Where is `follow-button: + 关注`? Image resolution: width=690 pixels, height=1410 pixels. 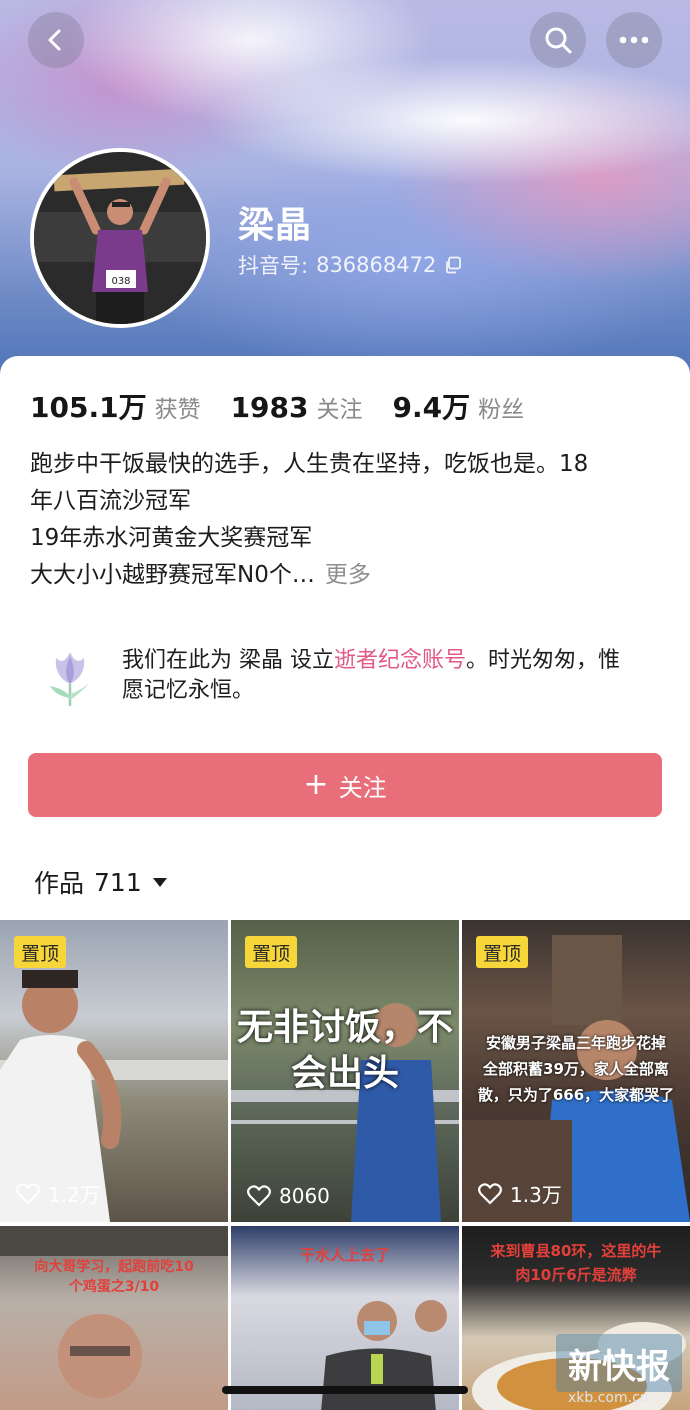 follow-button: + 关注 is located at coordinates (345, 785).